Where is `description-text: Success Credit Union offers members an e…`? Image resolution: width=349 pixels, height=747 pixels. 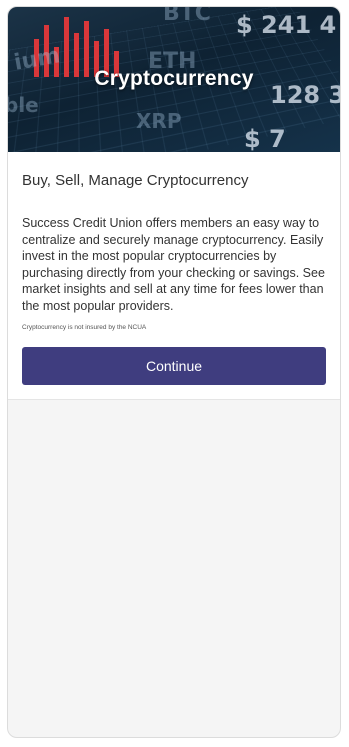 description-text: Success Credit Union offers members an e… is located at coordinates (173, 264).